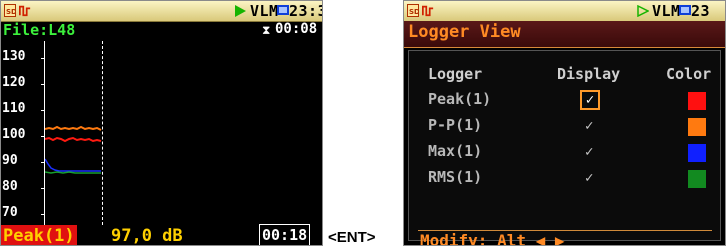 The width and height of the screenshot is (726, 246). What do you see at coordinates (564, 19) in the screenshot?
I see `status-bar: SD VLM 23 33` at bounding box center [564, 19].